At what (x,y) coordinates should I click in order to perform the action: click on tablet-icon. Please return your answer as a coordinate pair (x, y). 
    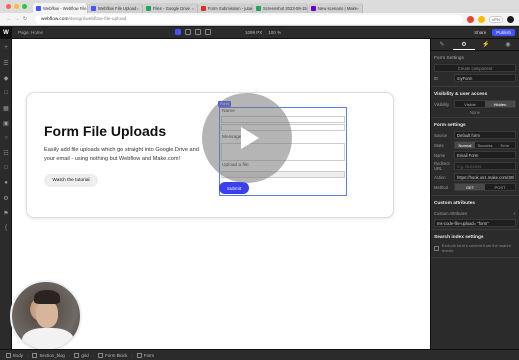
    Looking at the image, I should click on (188, 32).